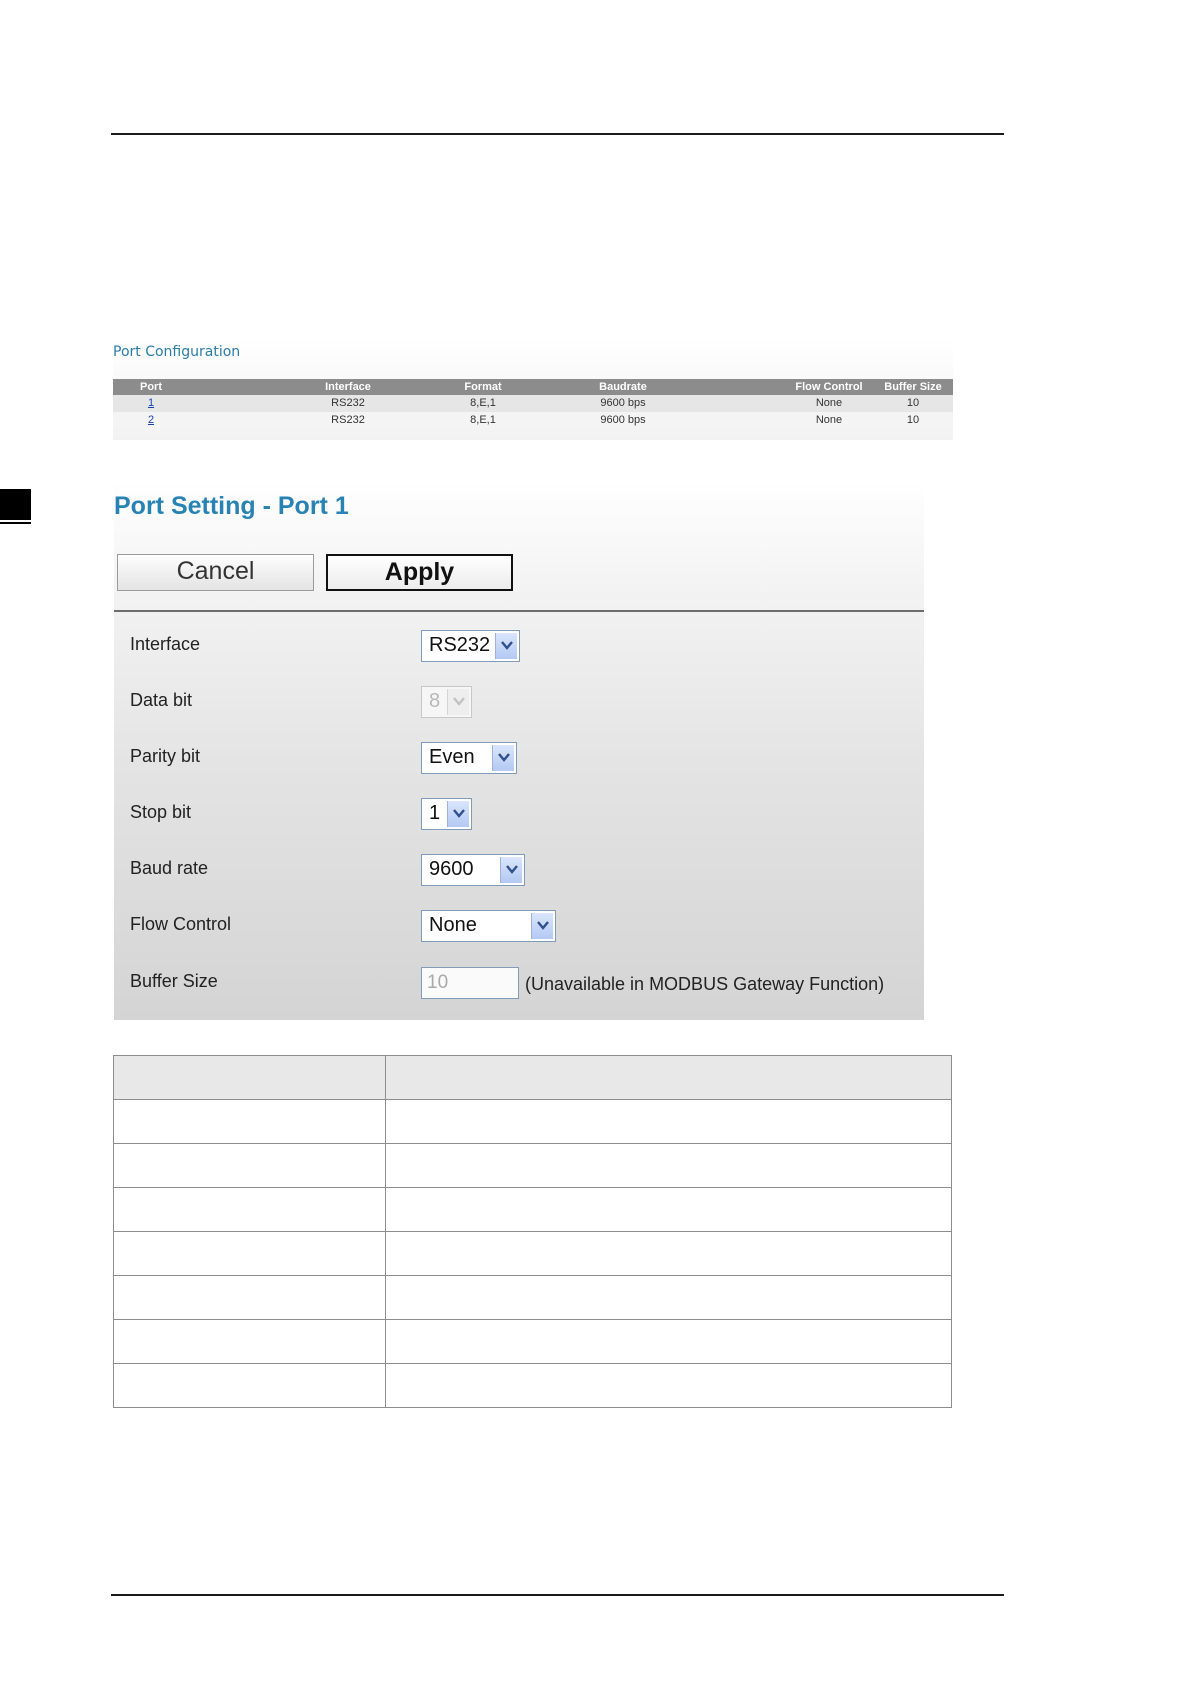 The height and width of the screenshot is (1684, 1191). Describe the element at coordinates (533, 403) in the screenshot. I see `table-row: 1 RS232 8,E,1 9600 bps None 10` at that location.